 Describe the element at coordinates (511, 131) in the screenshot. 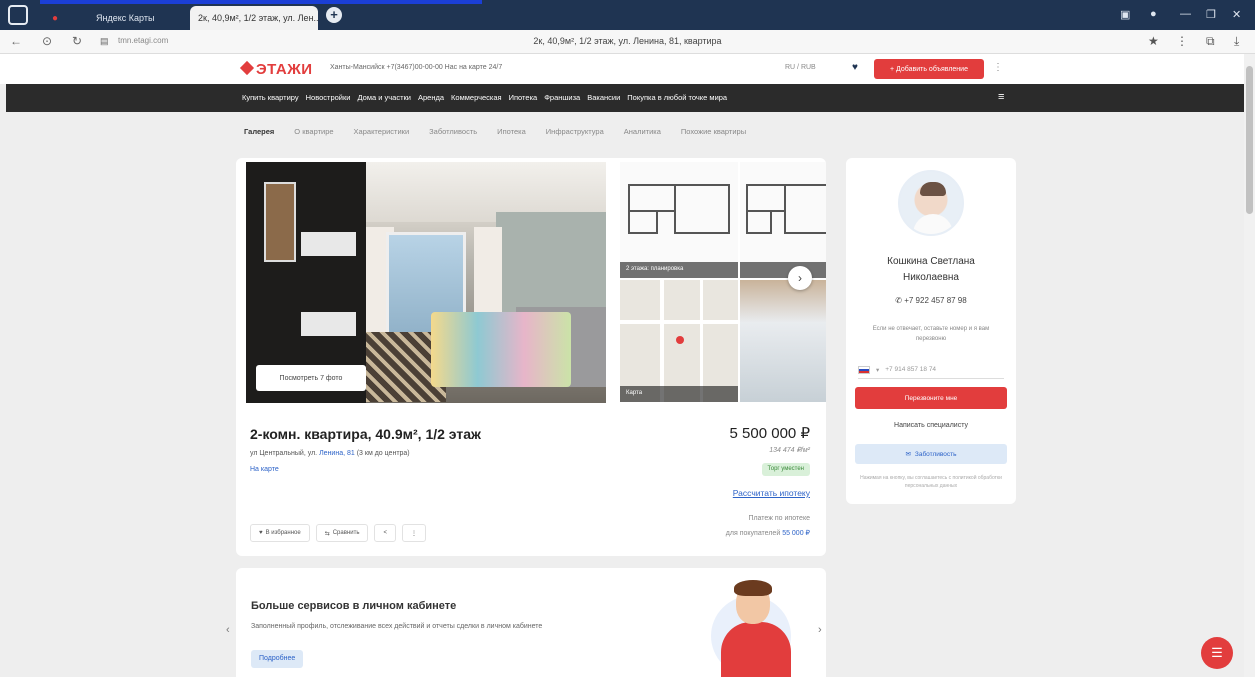

I see `tab-mortgage: Ипотека` at that location.